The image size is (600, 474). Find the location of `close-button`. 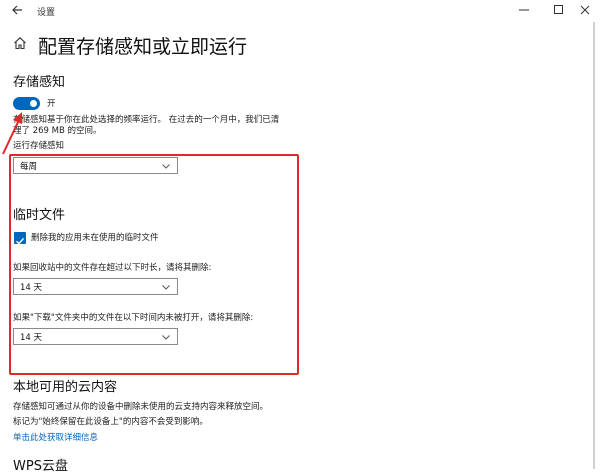

close-button is located at coordinates (583, 10).